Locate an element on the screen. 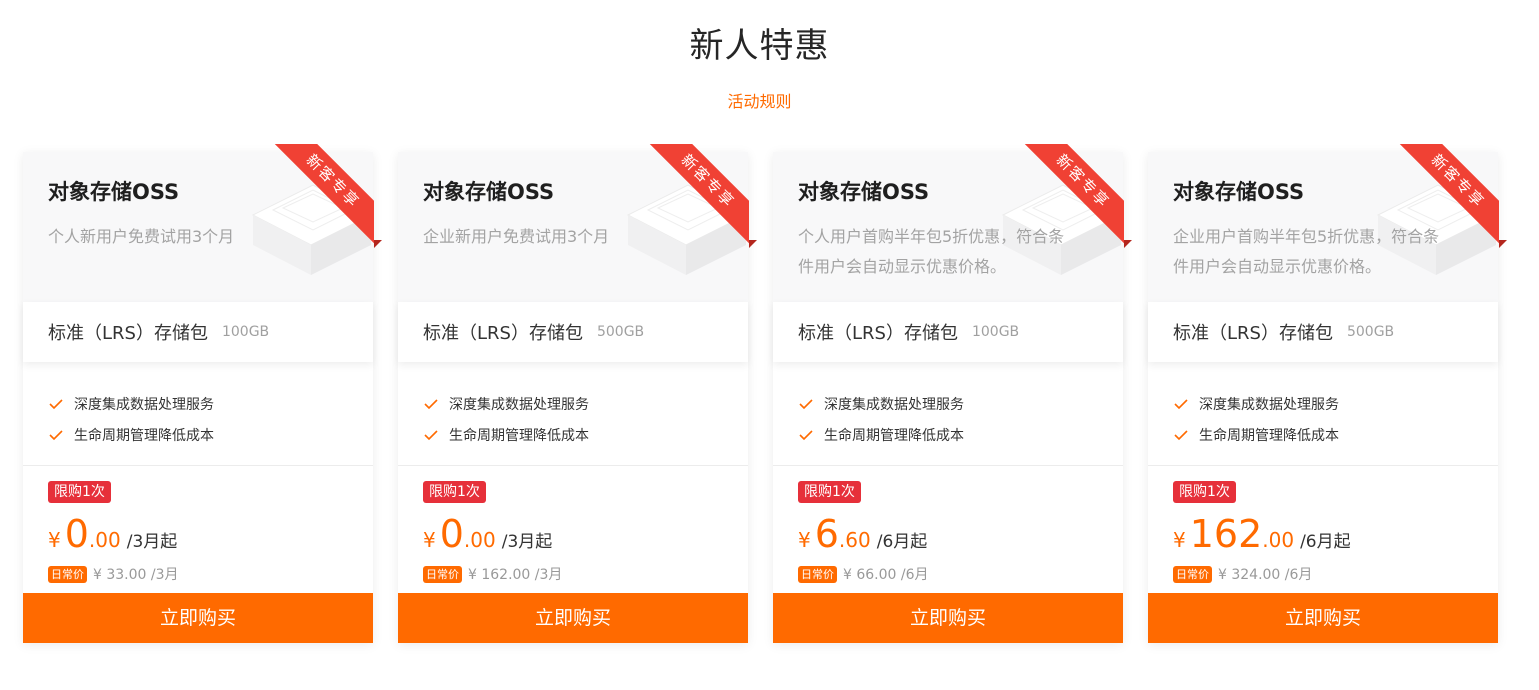  price-integer: 162 is located at coordinates (1226, 534).